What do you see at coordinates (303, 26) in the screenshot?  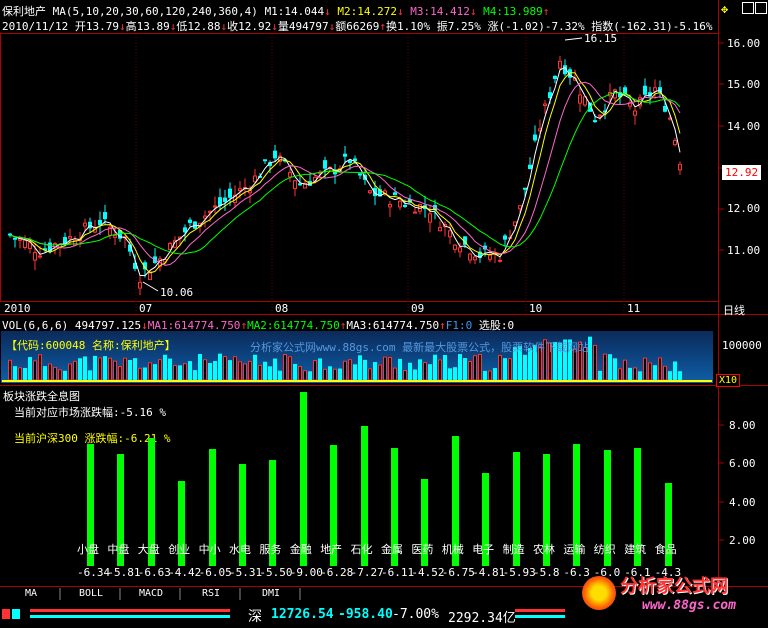 I see `quote-volume: 量494797` at bounding box center [303, 26].